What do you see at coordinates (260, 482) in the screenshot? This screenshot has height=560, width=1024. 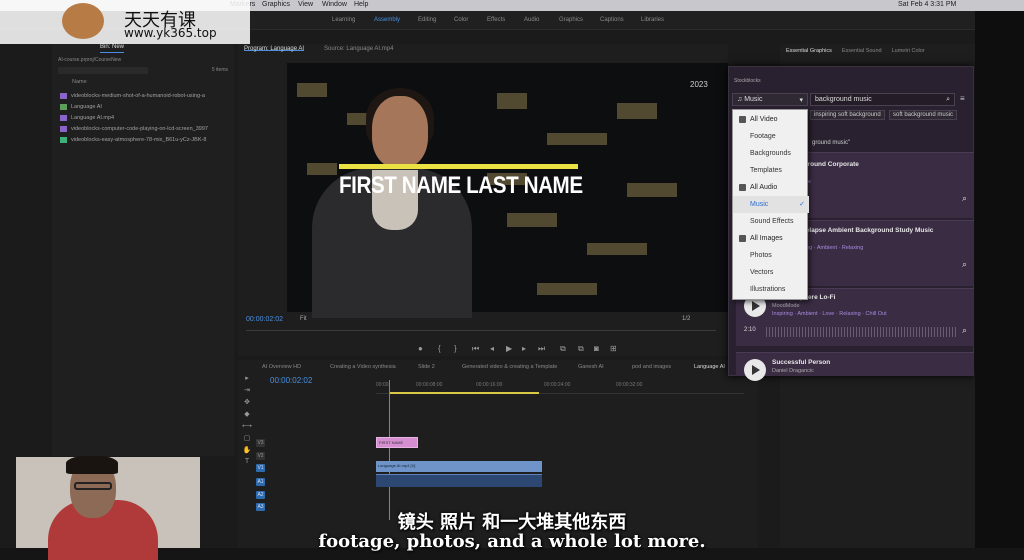 I see `track-label: A1` at bounding box center [260, 482].